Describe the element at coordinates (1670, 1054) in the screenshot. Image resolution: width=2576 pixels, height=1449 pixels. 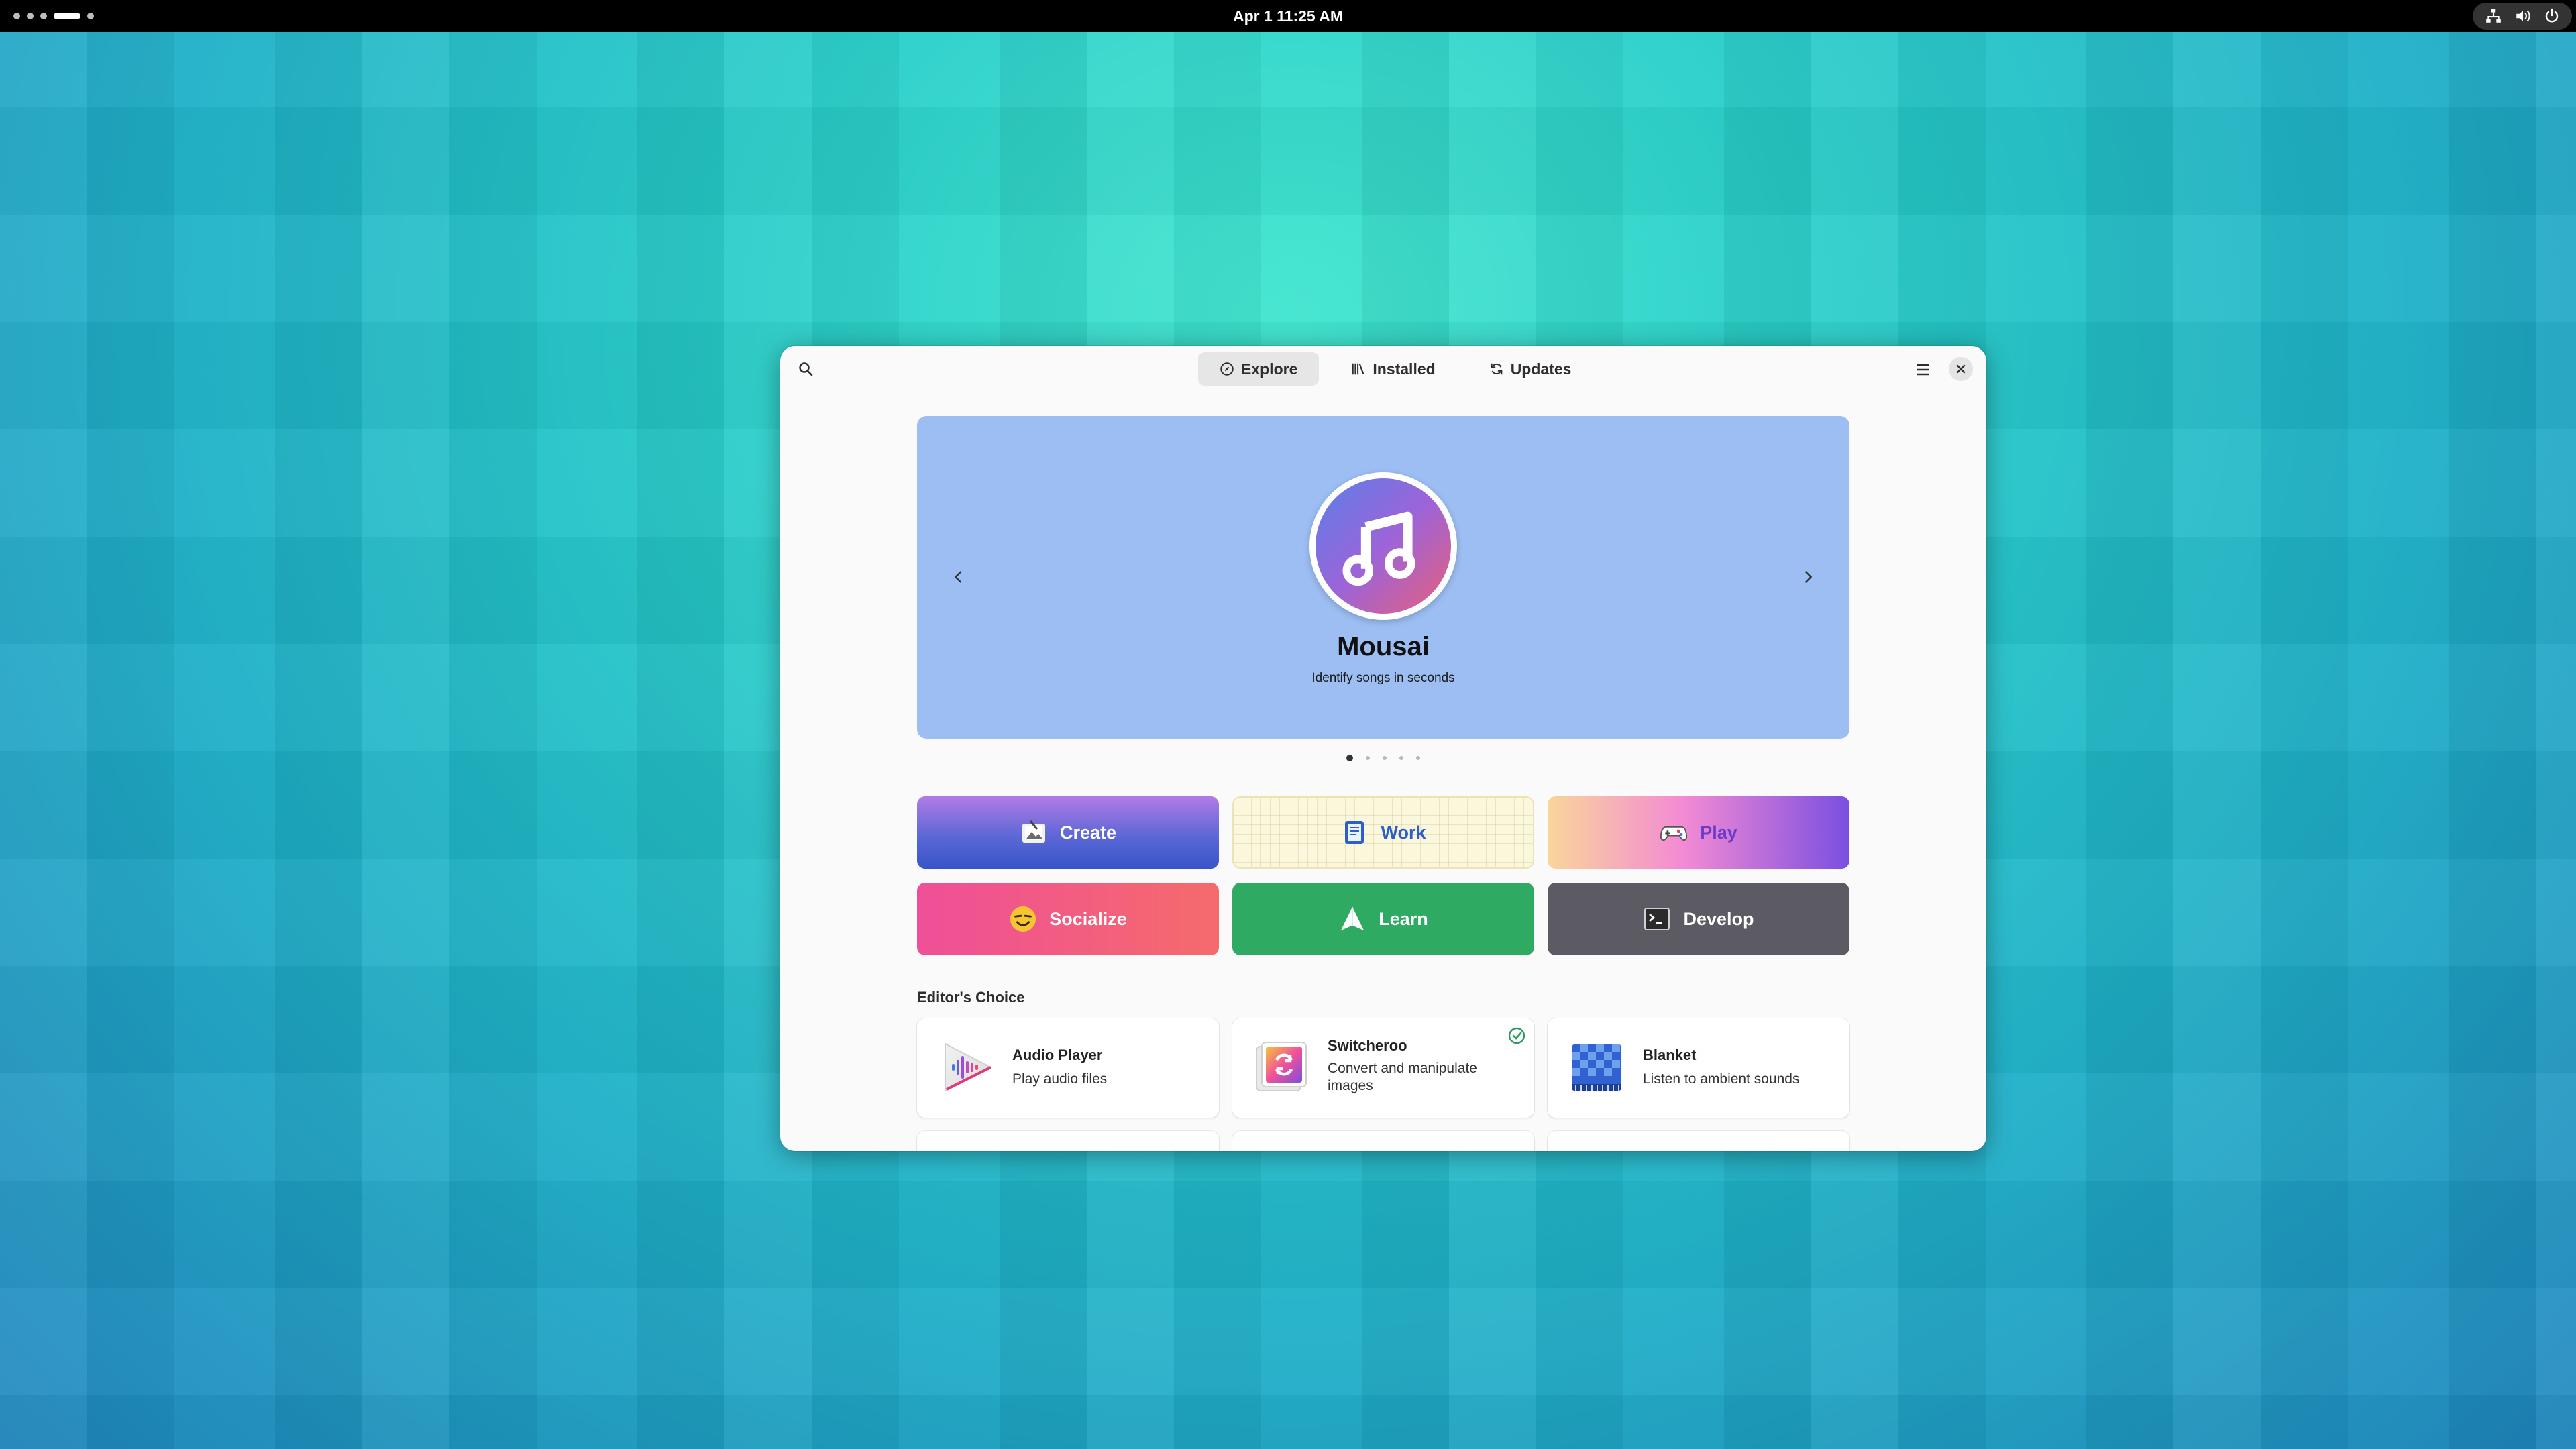
I see `app-name: Blanket` at that location.